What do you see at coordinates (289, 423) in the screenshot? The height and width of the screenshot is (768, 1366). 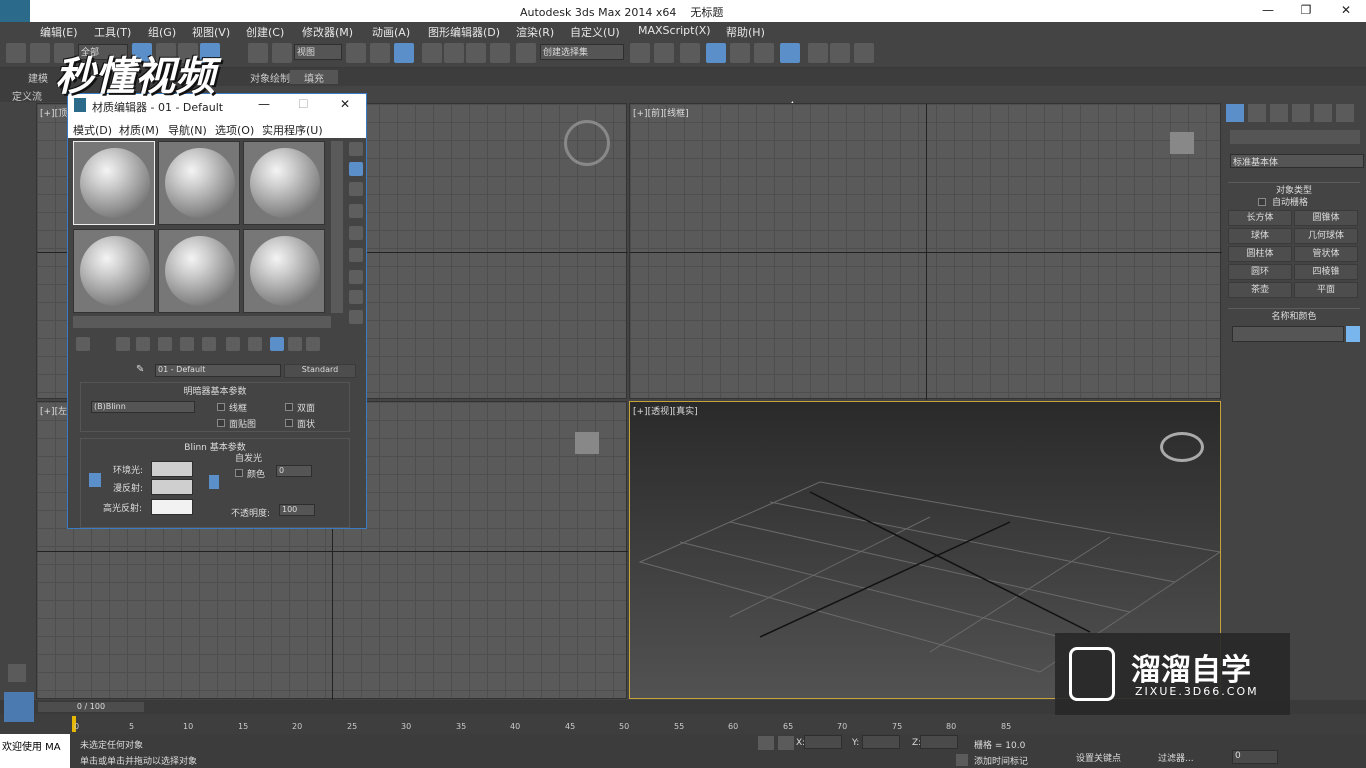 I see `faceted-checkbox` at bounding box center [289, 423].